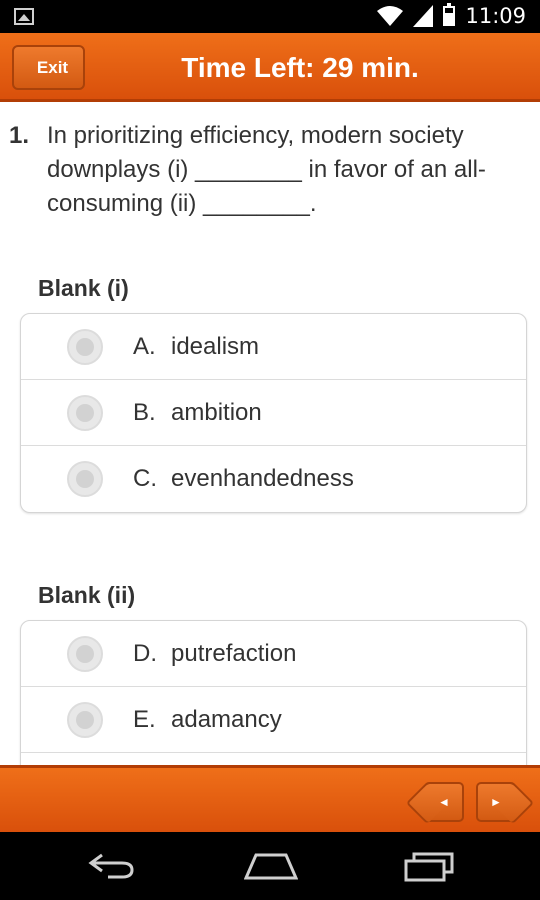 The width and height of the screenshot is (540, 900). What do you see at coordinates (19, 135) in the screenshot?
I see `question-number: 1.` at bounding box center [19, 135].